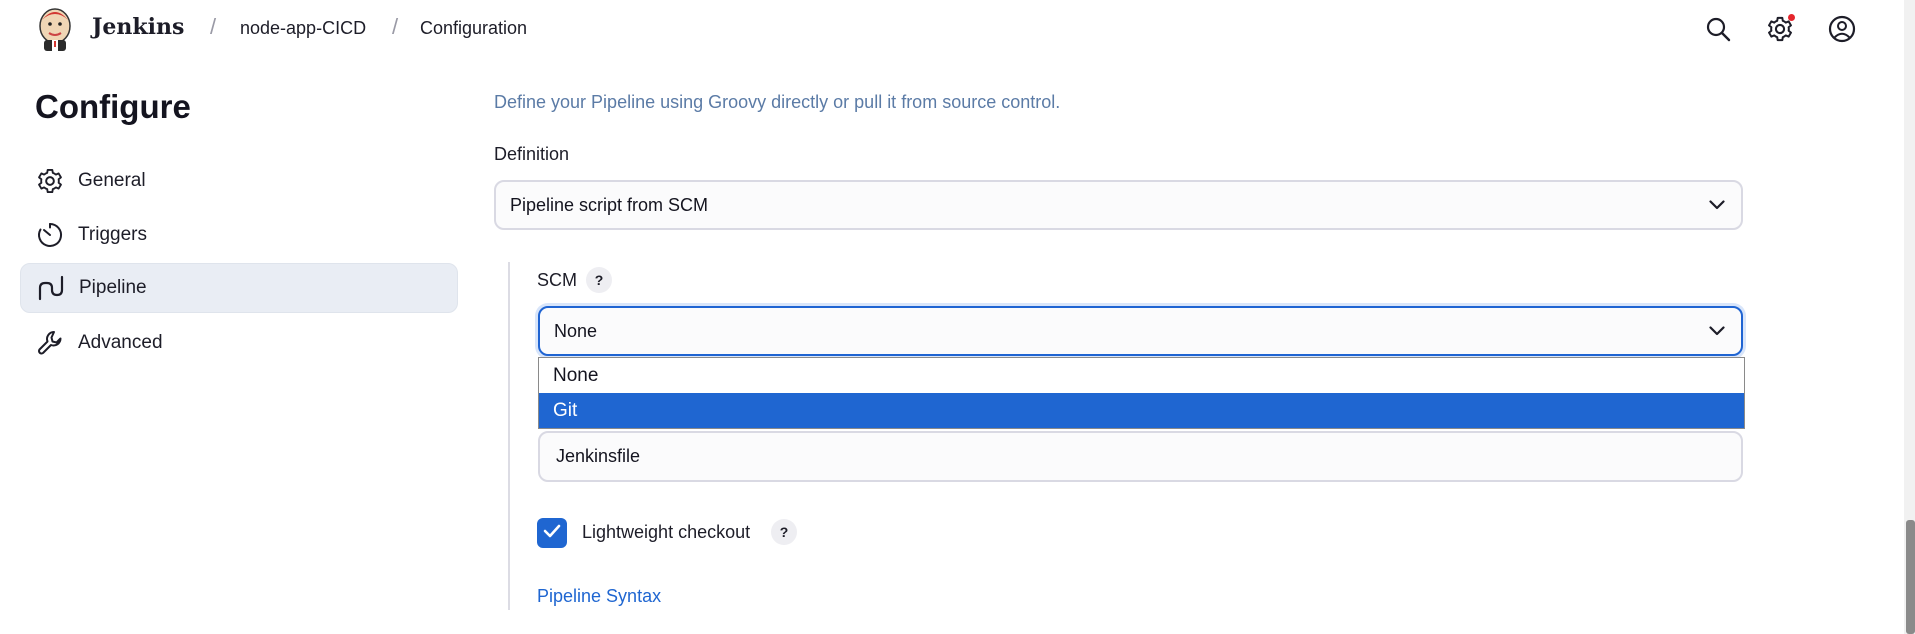  I want to click on scm-dropdown-list: None Git, so click(1141, 393).